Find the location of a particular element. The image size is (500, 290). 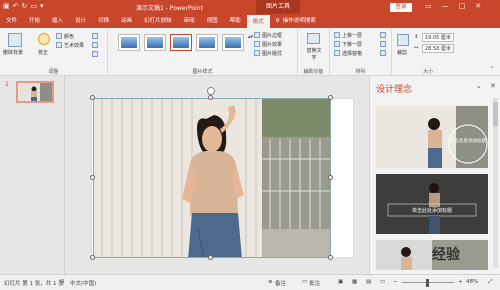

collapse-ribbon-icon: ⌃ is located at coordinates (492, 69).